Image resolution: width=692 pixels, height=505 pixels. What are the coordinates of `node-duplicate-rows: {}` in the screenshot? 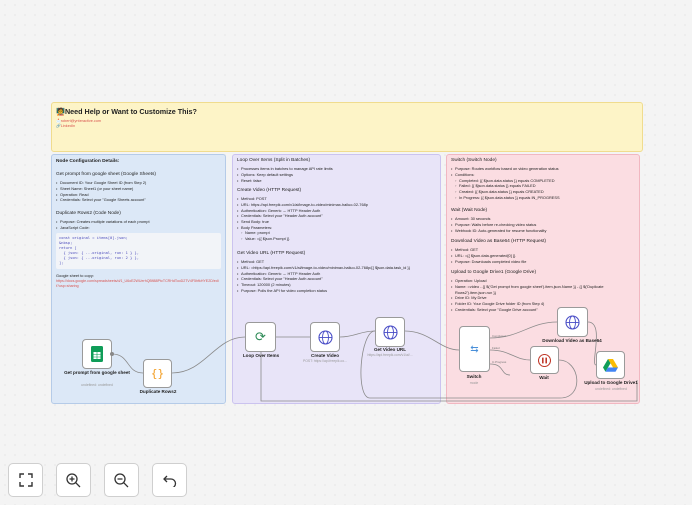 It's located at (157, 373).